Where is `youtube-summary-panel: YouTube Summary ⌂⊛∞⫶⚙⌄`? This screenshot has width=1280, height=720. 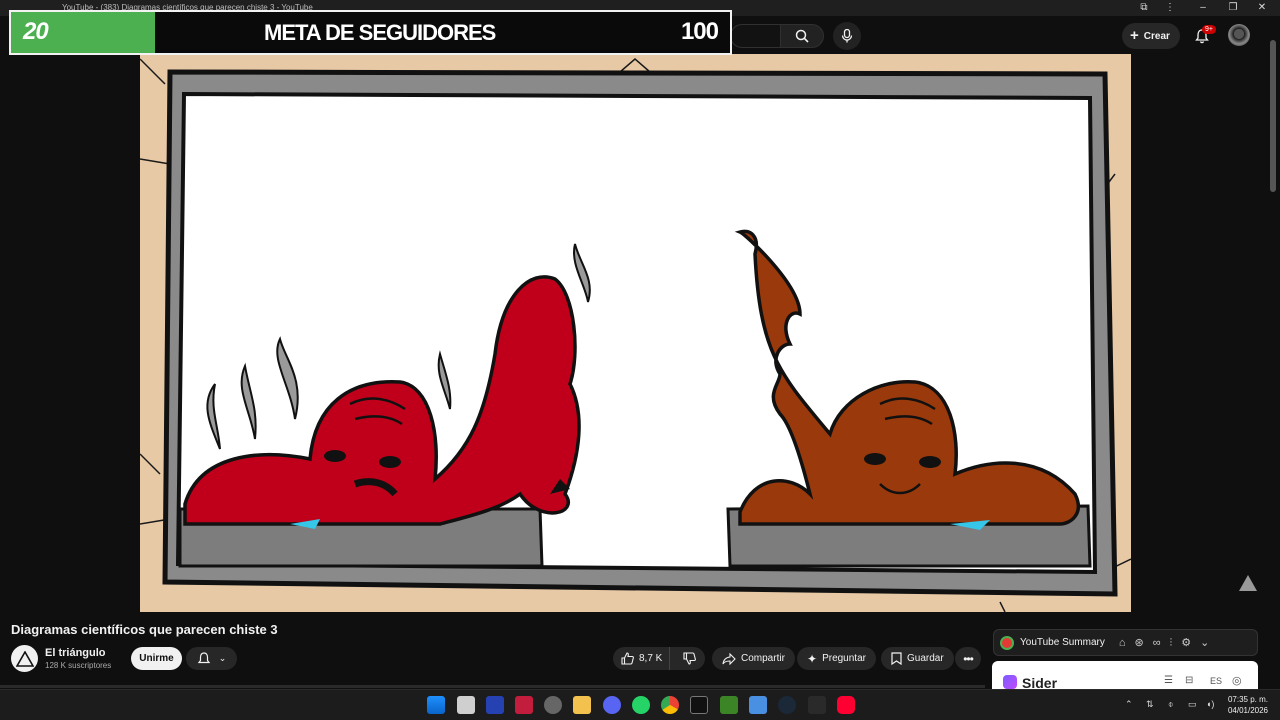 youtube-summary-panel: YouTube Summary ⌂⊛∞⫶⚙⌄ is located at coordinates (1125, 642).